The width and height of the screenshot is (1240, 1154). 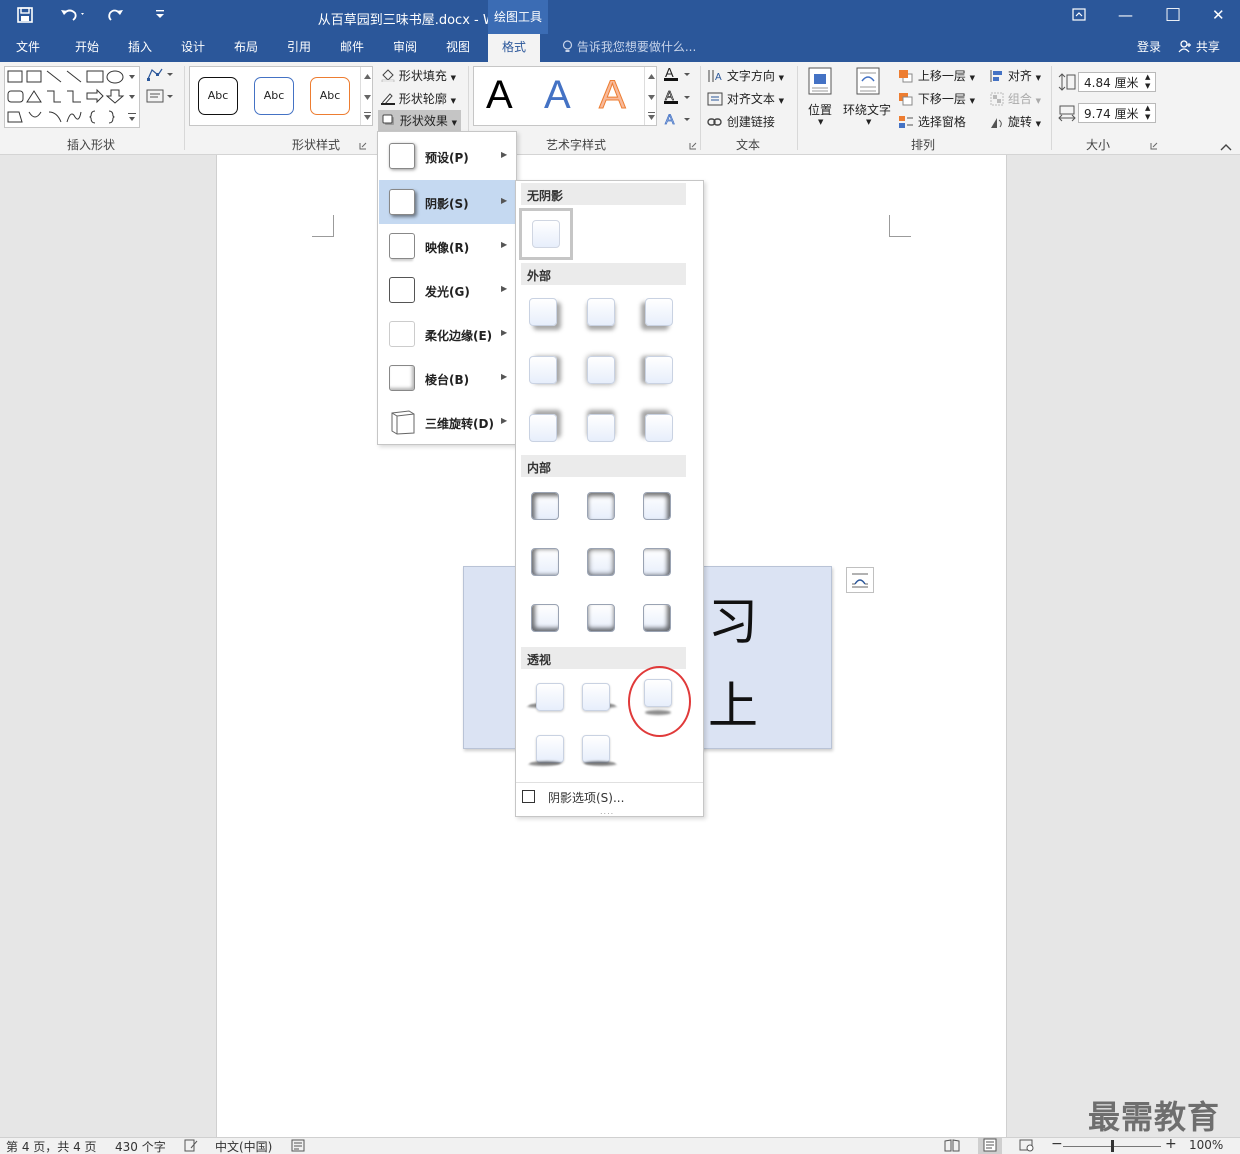 I want to click on edit-shape-icon, so click(x=160, y=75).